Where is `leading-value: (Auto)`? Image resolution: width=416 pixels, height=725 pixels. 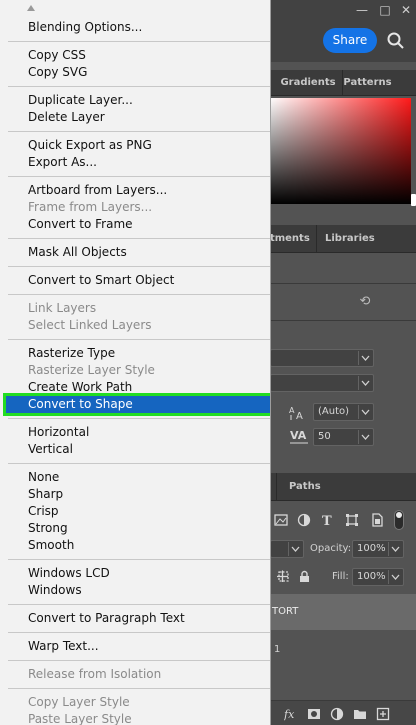 leading-value: (Auto) is located at coordinates (334, 411).